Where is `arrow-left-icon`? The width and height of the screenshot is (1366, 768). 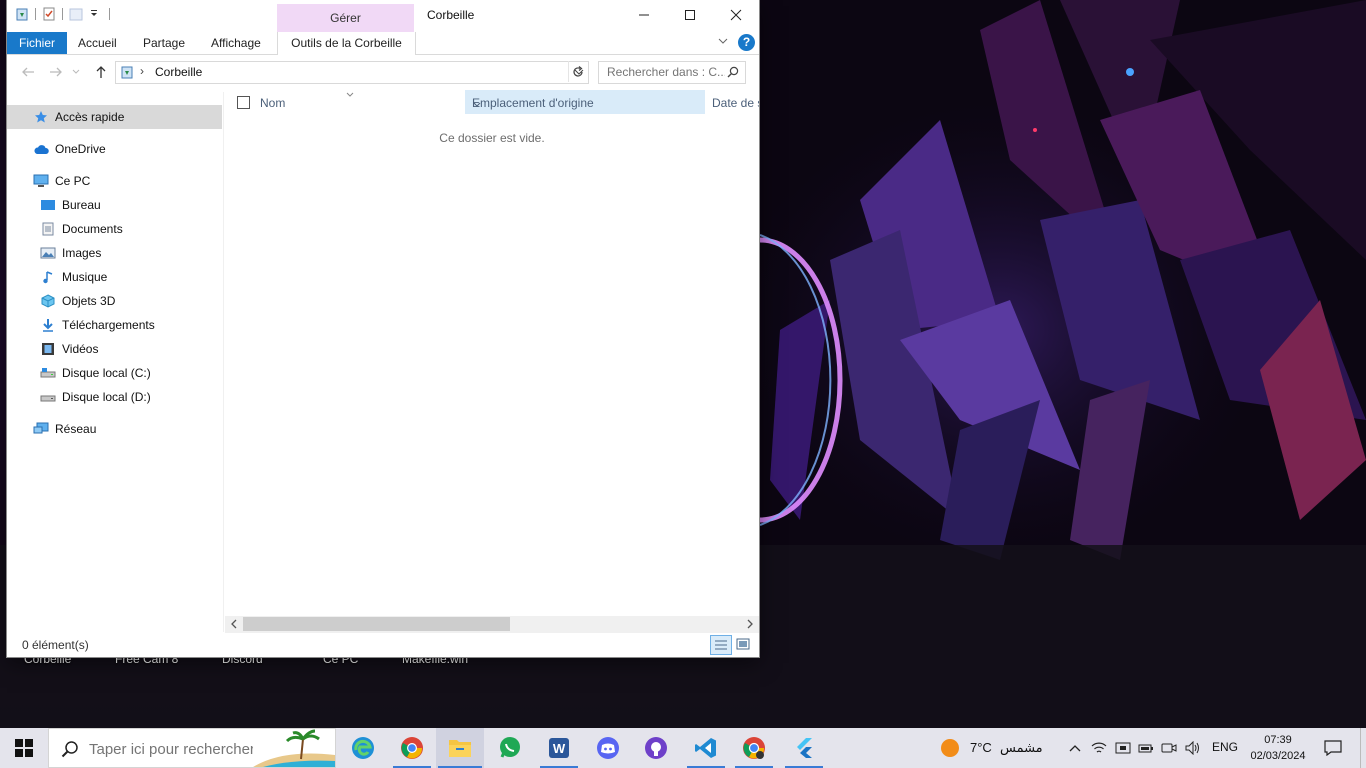 arrow-left-icon is located at coordinates (28, 72).